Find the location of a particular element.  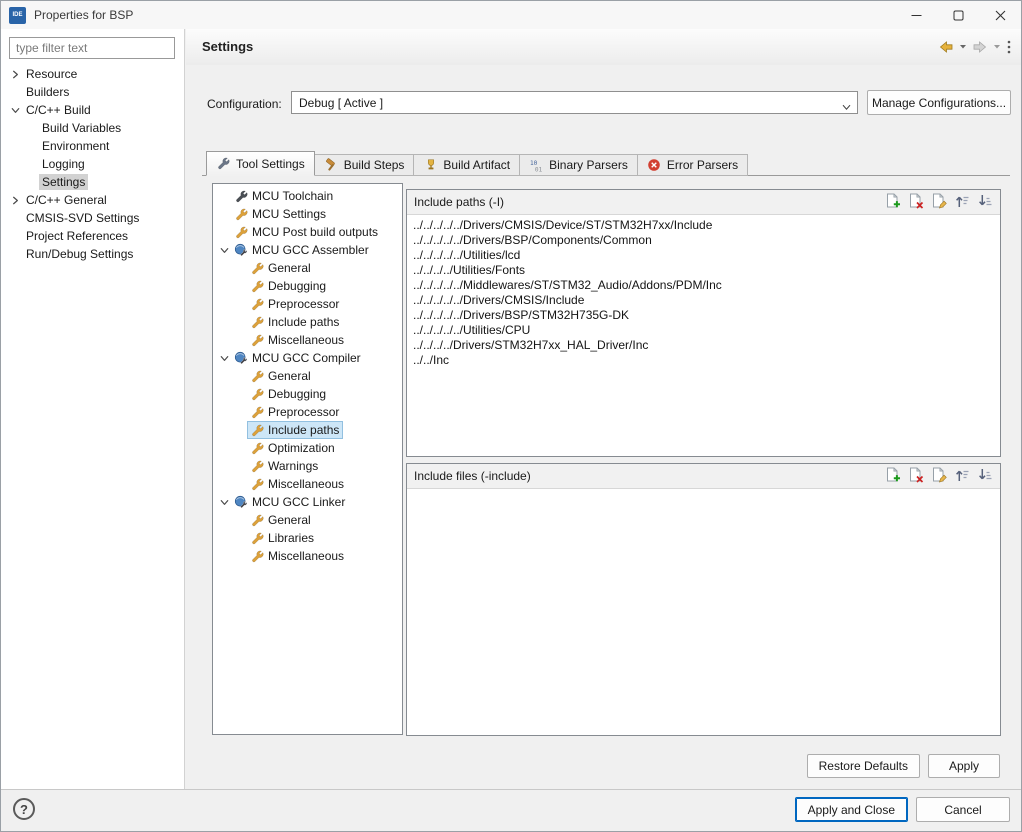

tool-item-warnings: Warnings is located at coordinates (307, 466).